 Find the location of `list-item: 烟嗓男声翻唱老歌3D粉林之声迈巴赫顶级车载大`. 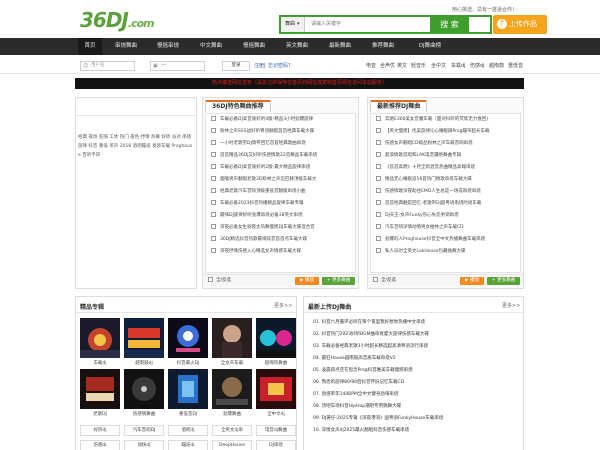

list-item: 烟嗓男声翻唱老歌3D粉林之声迈巴赫顶级车载大 is located at coordinates (263, 180).